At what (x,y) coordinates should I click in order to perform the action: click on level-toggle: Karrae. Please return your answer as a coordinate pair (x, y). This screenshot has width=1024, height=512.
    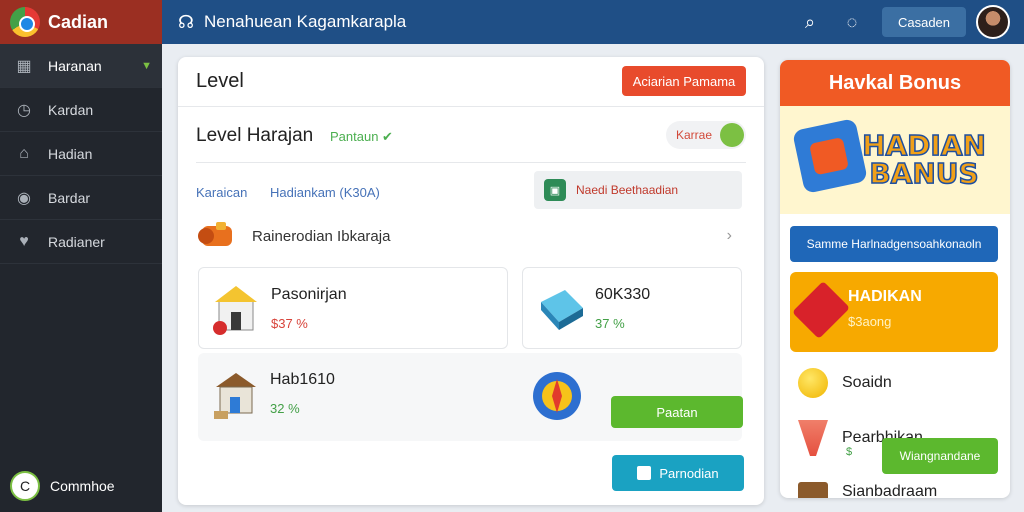
    Looking at the image, I should click on (706, 135).